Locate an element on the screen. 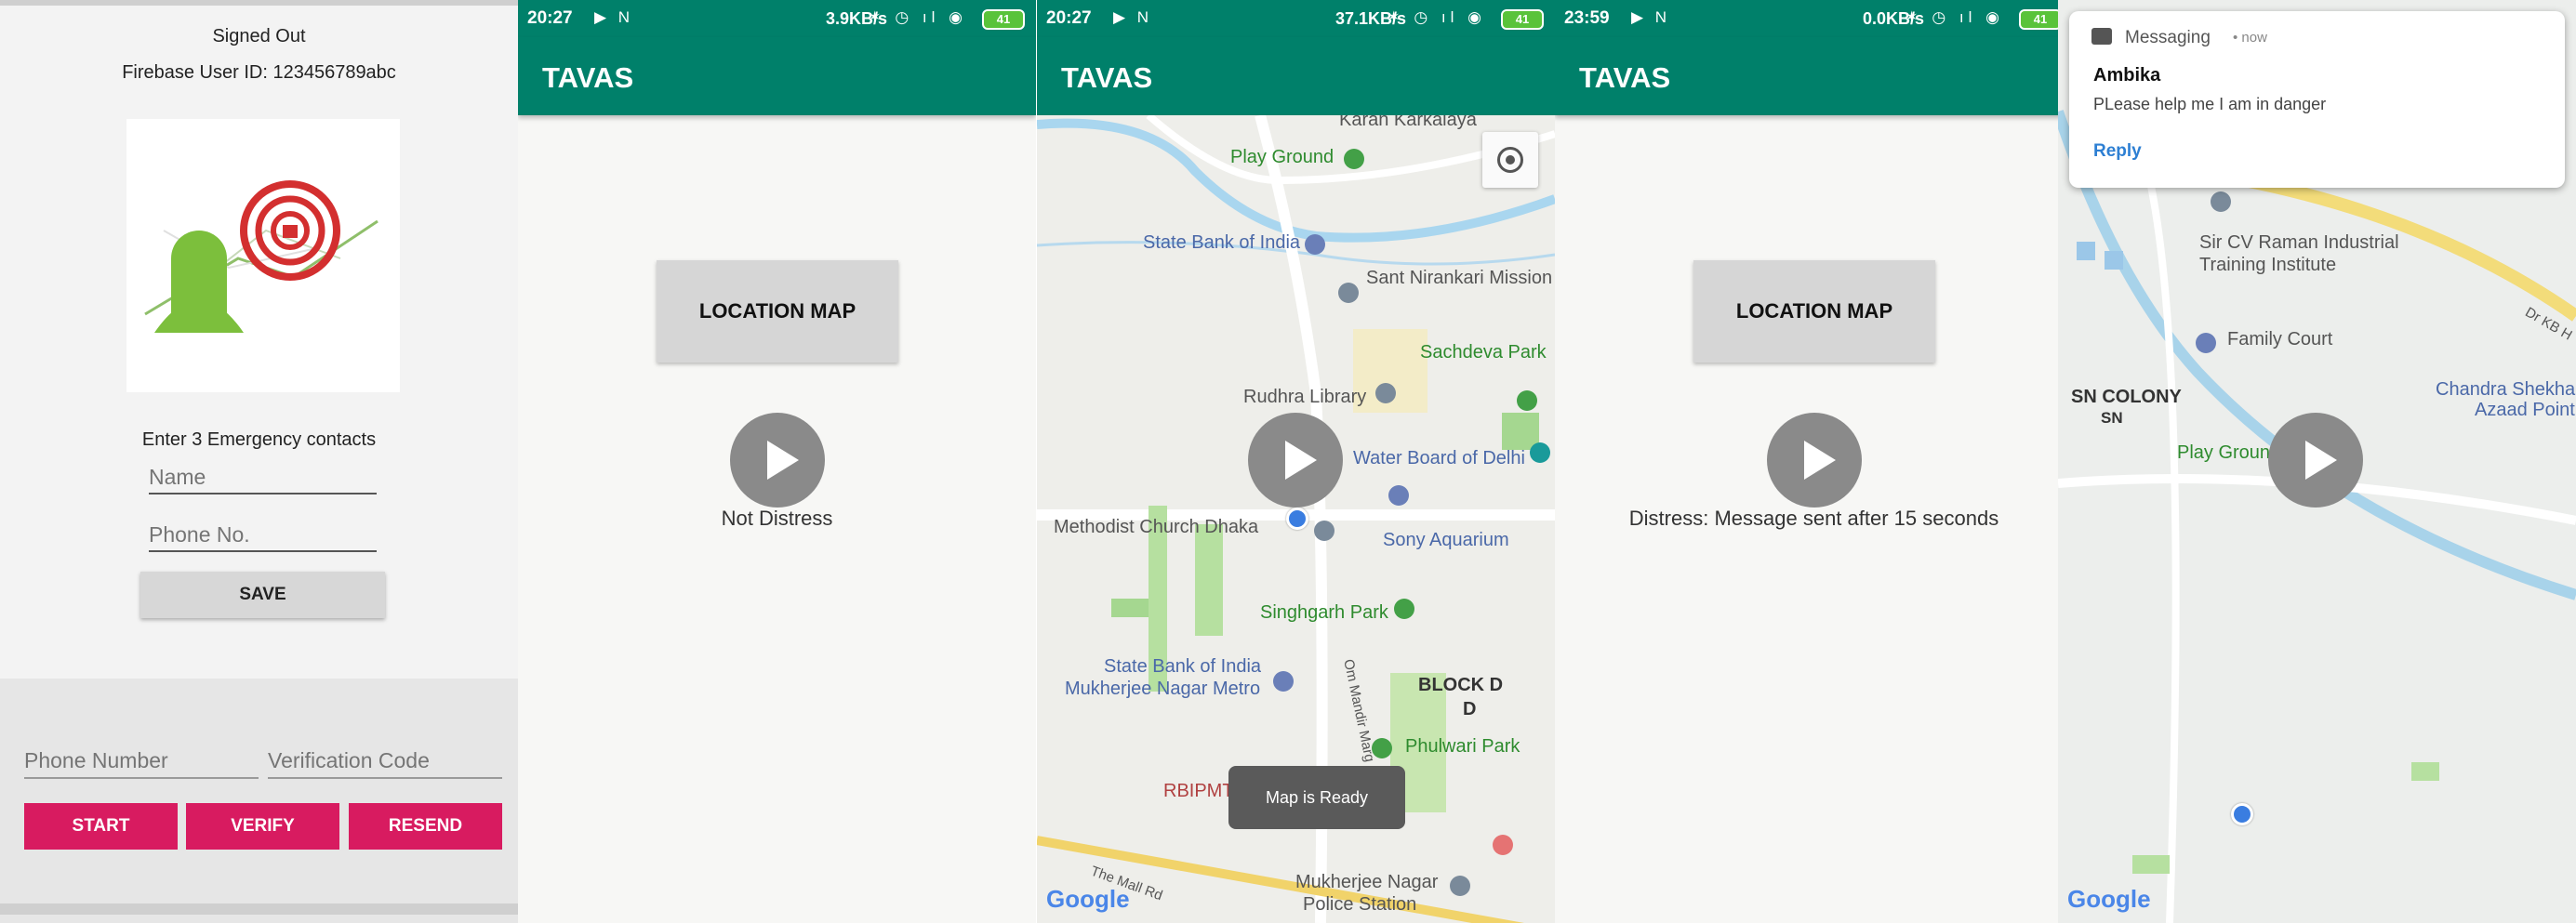 This screenshot has width=2576, height=923. map-label-family-court: Family Court is located at coordinates (2280, 339).